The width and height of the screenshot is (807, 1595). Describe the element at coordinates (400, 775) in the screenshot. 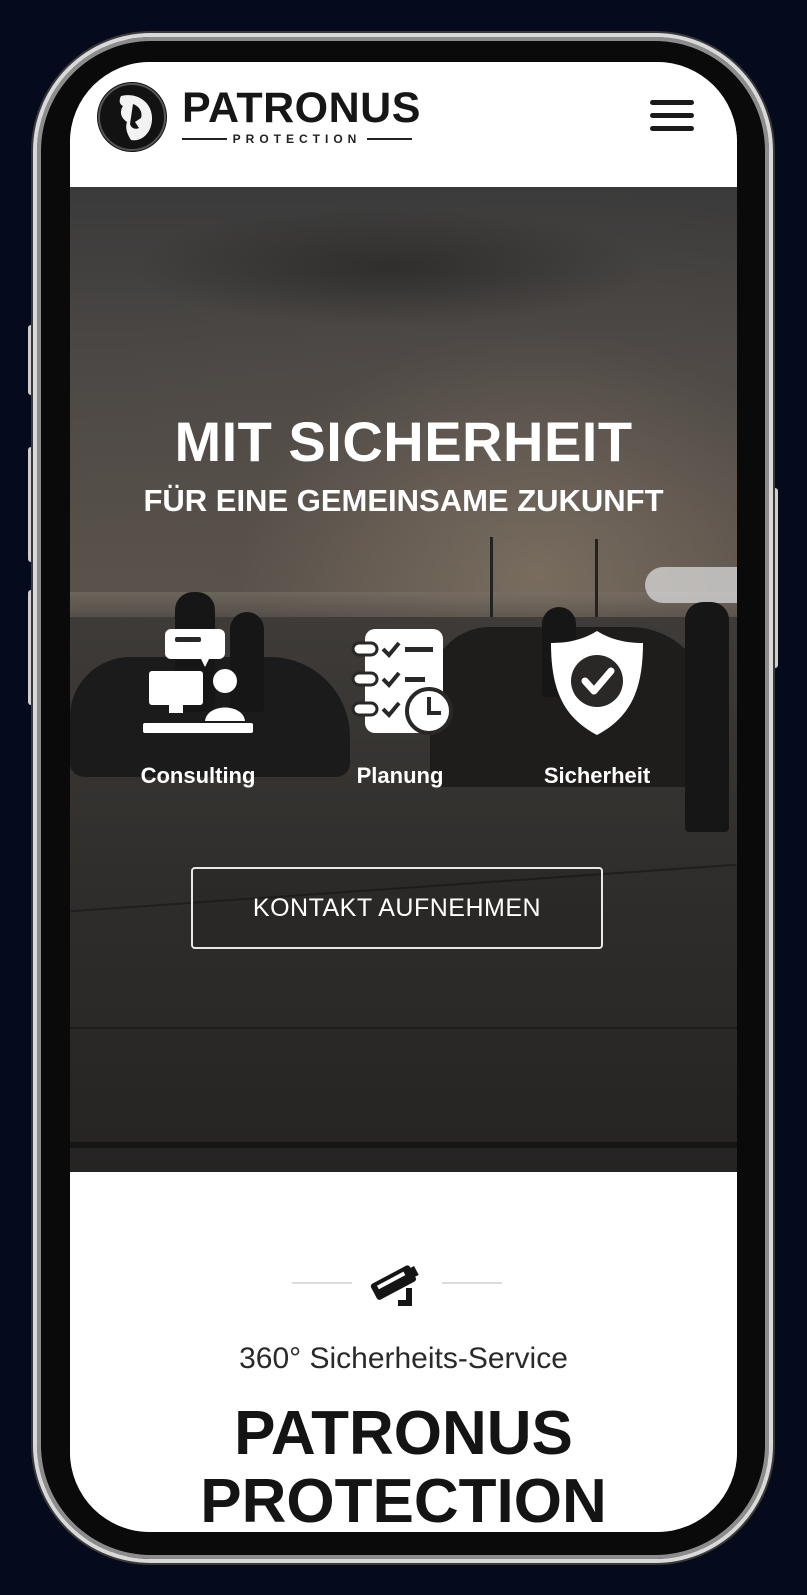

I see `feature-label-planung: Planung` at that location.